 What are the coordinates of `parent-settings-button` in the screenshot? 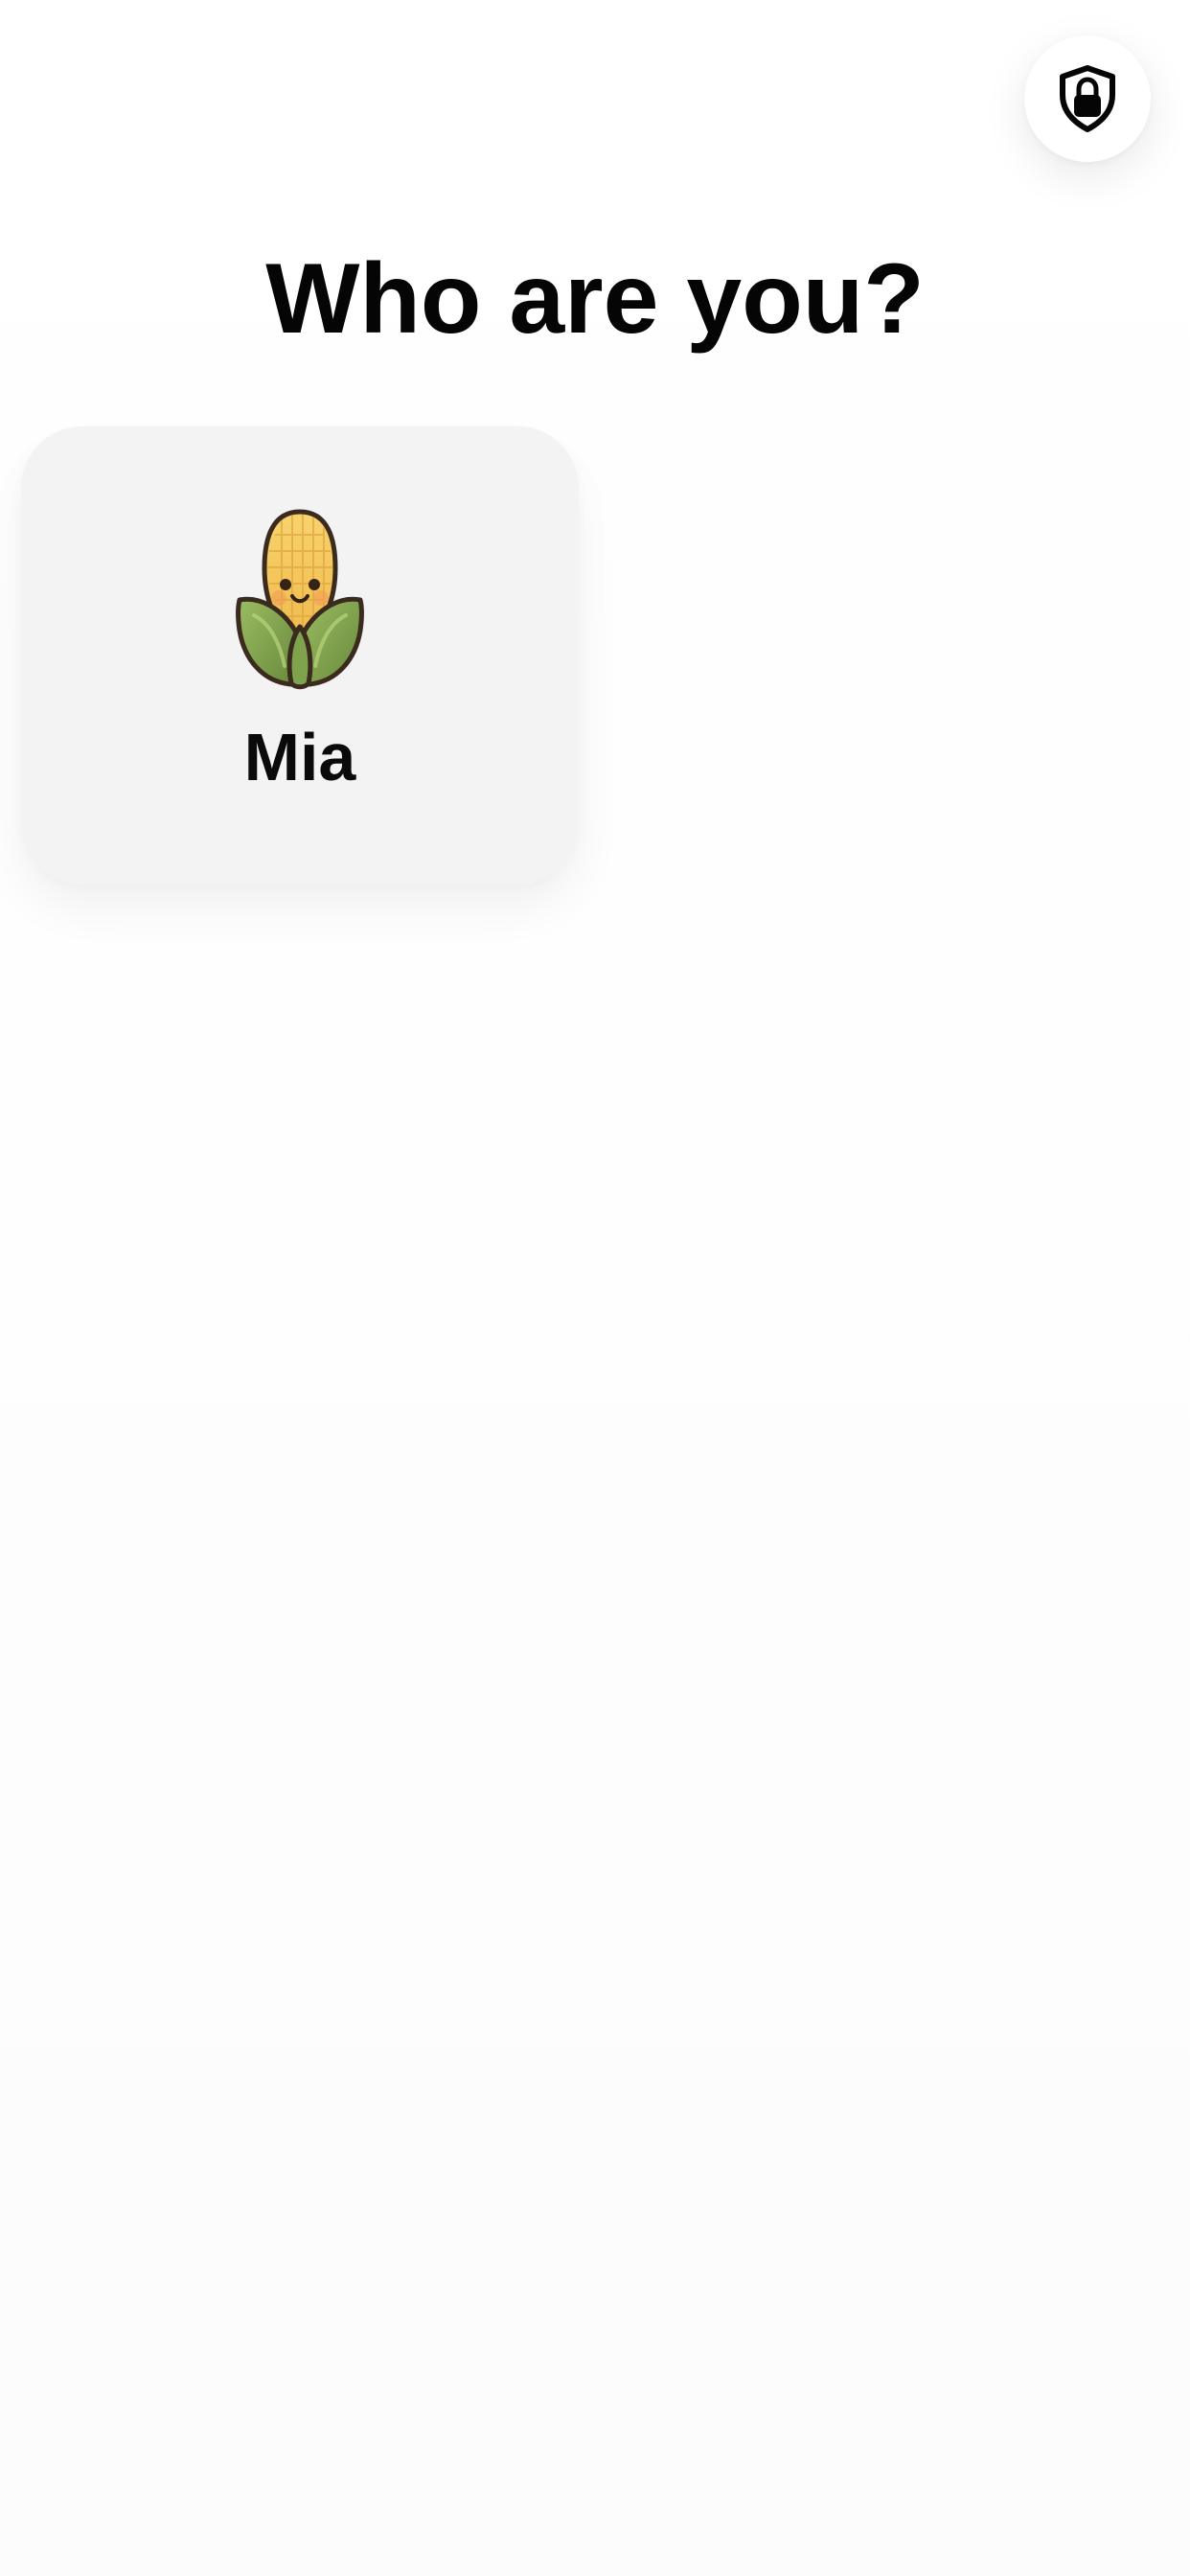 It's located at (1088, 98).